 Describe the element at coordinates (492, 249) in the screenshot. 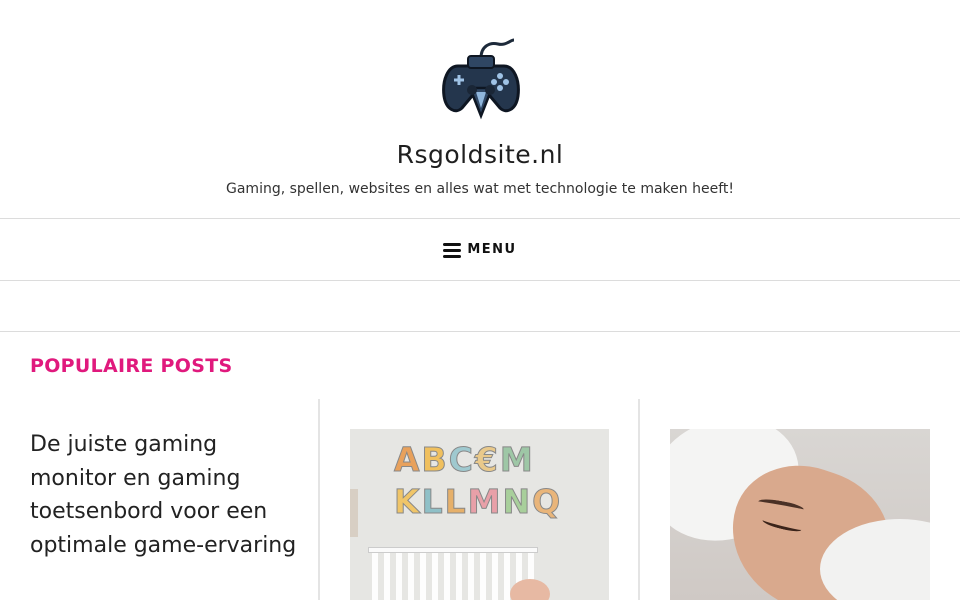

I see `menu-label: MENU` at that location.